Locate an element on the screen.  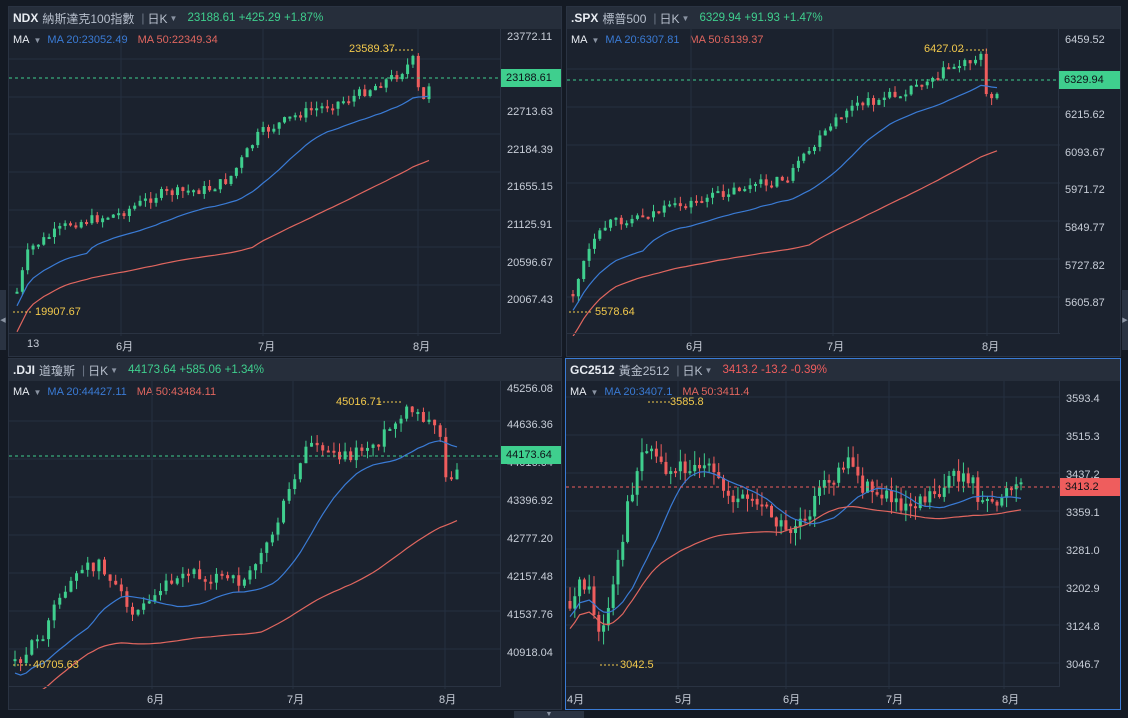
panel-header: GC2512 黃金2512 | 日K ▼ 3413.2 -13.2 -0.39% is located at coordinates (843, 370).